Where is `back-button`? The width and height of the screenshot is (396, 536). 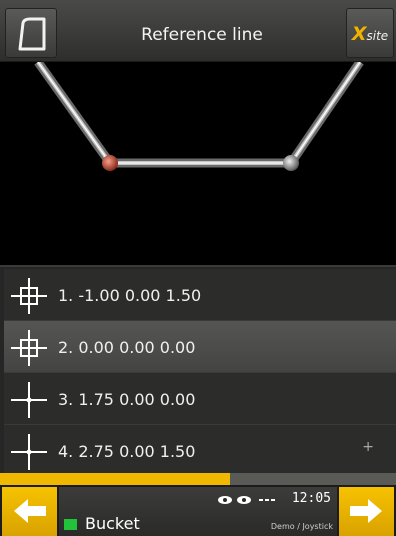 back-button is located at coordinates (29, 511).